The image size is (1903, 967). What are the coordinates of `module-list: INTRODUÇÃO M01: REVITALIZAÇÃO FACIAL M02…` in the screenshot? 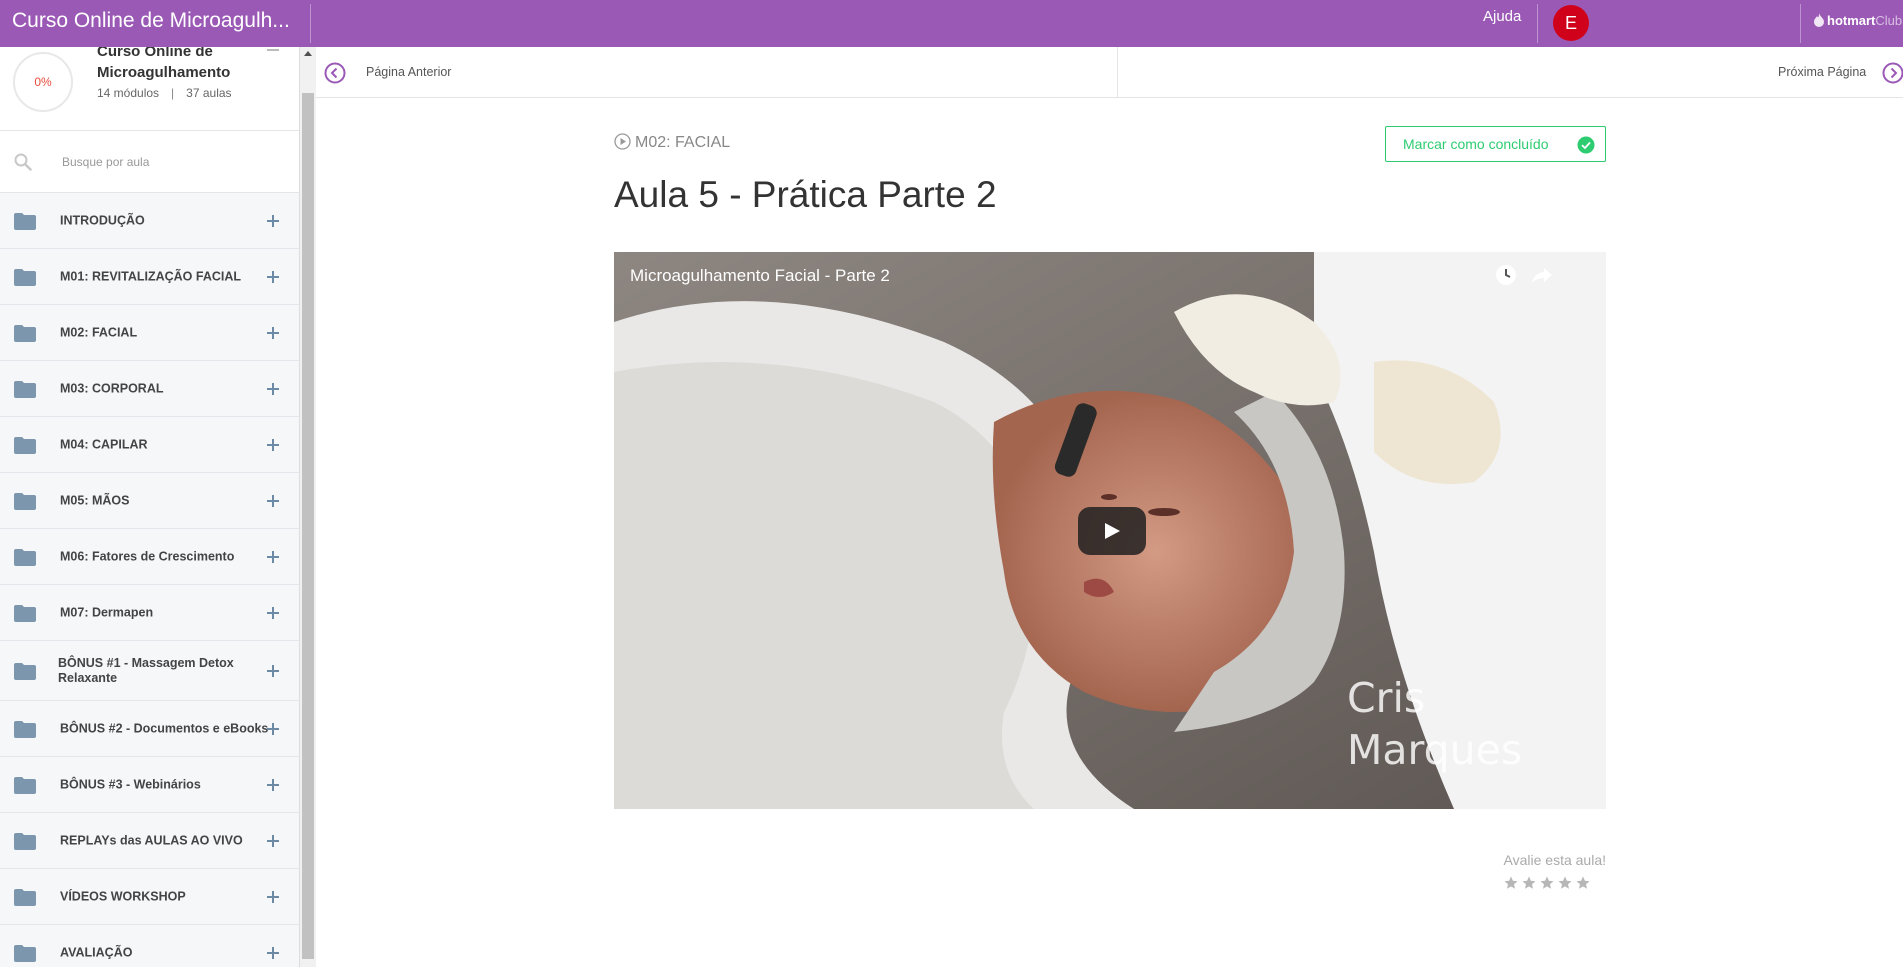 It's located at (149, 580).